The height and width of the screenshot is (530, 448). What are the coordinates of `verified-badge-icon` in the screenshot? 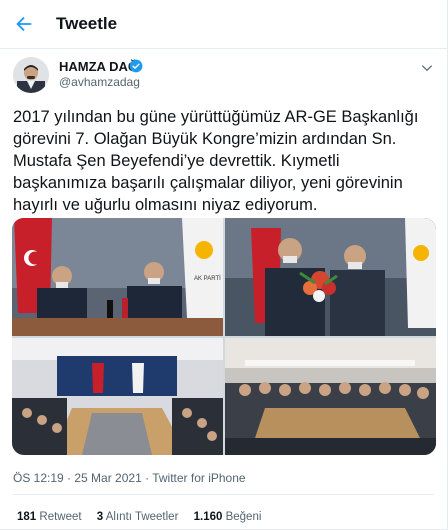 It's located at (136, 66).